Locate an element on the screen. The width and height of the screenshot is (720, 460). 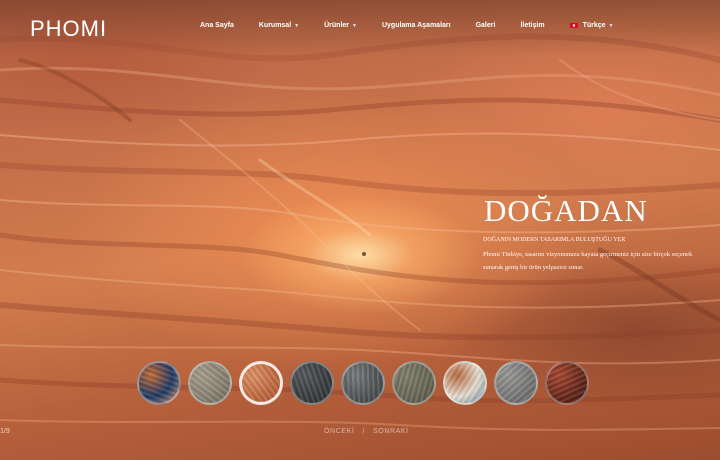
nav-item-urunler: Ürünler ▼ is located at coordinates (340, 25).